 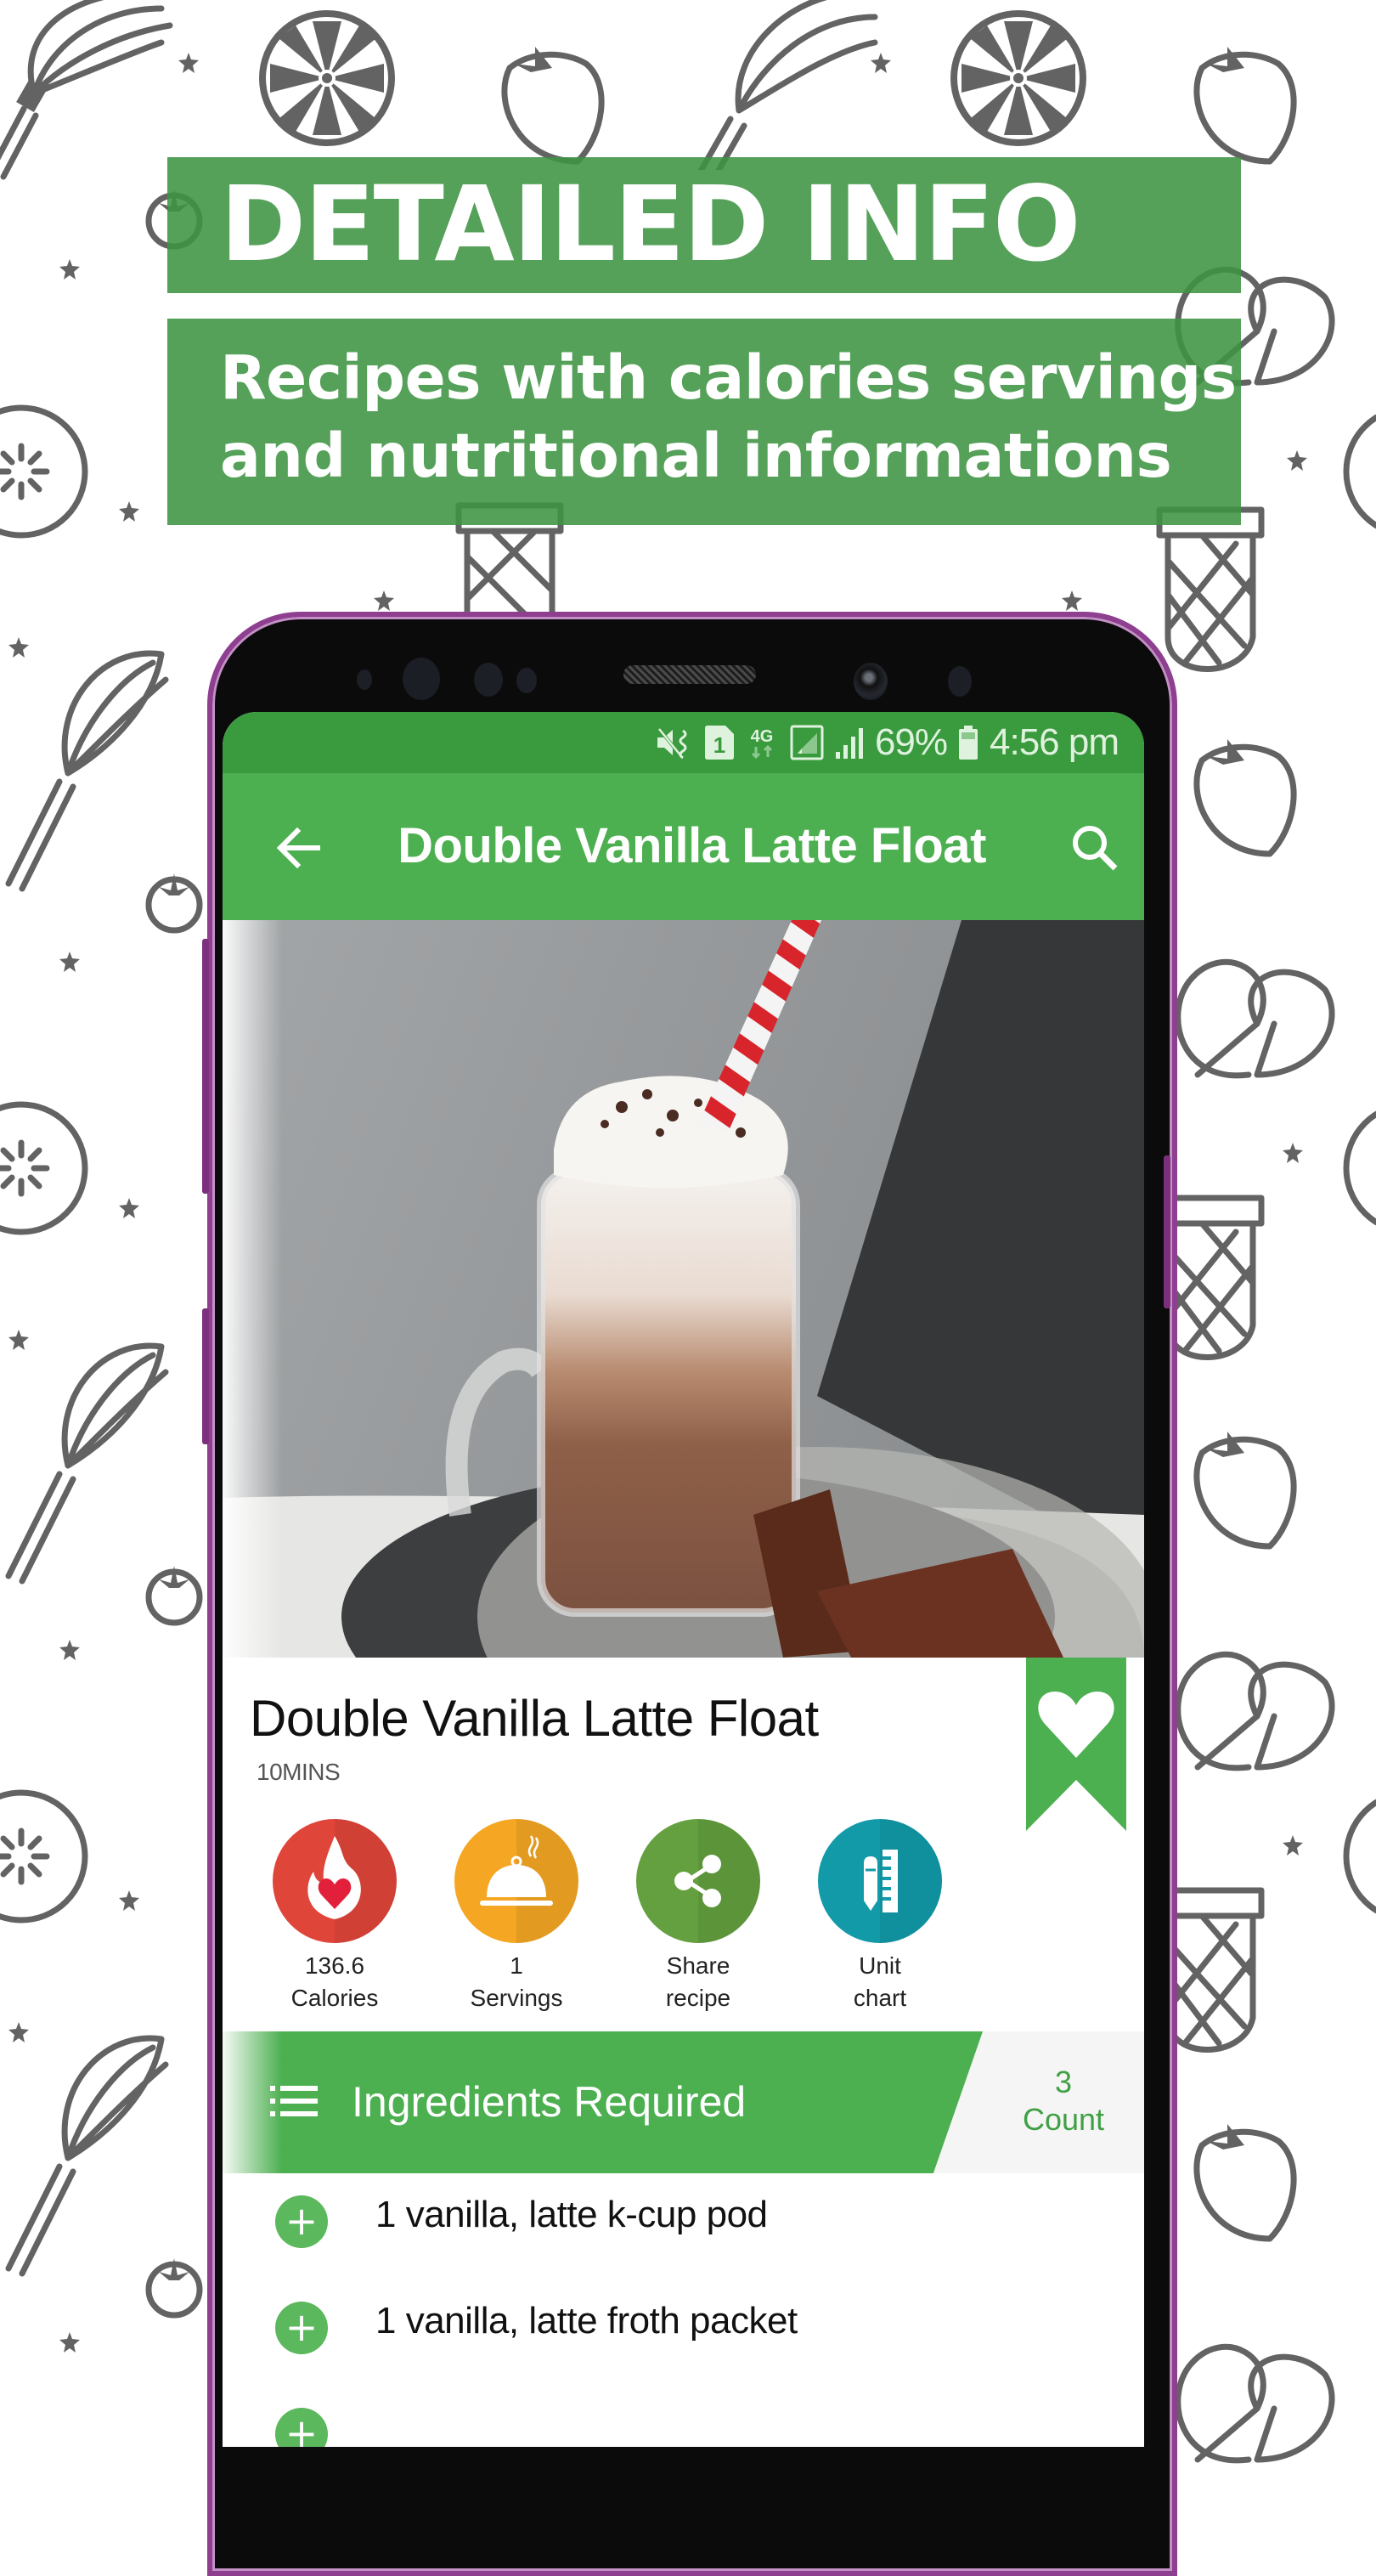 I want to click on calories-stat: 136.6 Calories, so click(x=335, y=1917).